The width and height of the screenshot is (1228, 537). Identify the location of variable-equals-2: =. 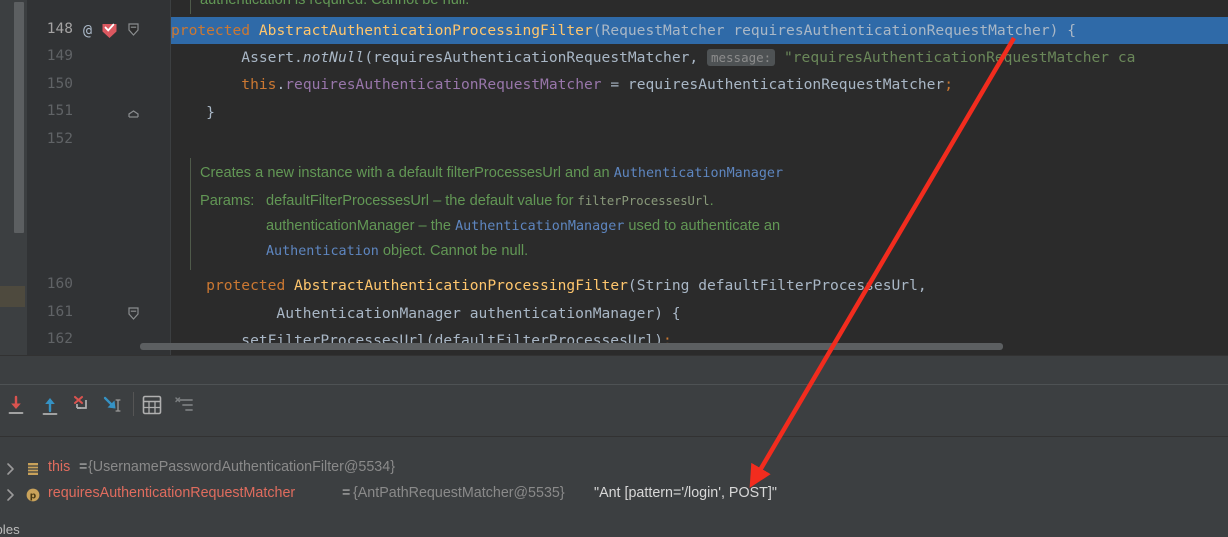
(346, 493).